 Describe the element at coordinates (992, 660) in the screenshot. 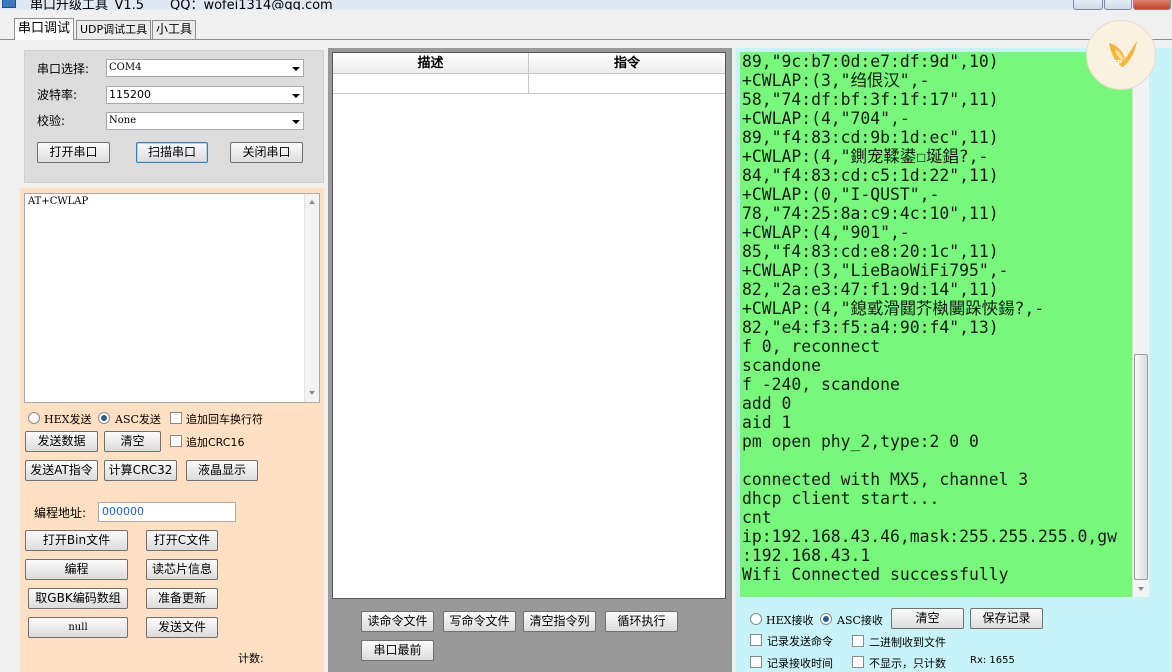

I see `rx-counter: Rx: 1655` at that location.